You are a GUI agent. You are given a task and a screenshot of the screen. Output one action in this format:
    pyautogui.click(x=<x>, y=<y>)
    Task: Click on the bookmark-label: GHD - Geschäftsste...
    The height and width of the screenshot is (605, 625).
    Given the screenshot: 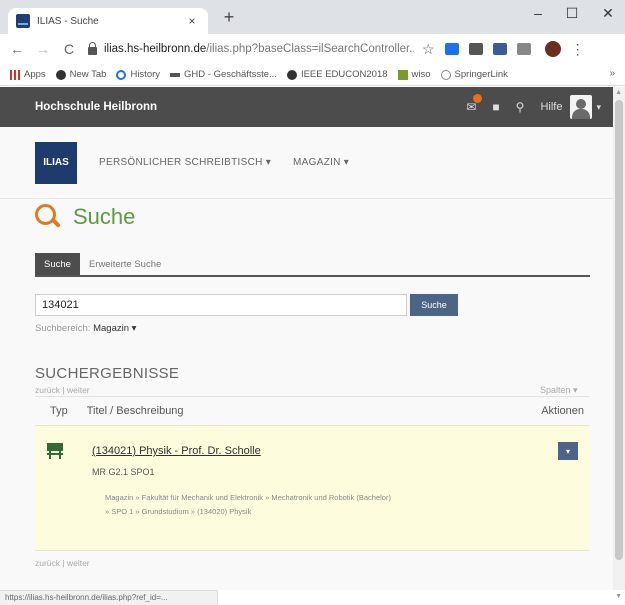 What is the action you would take?
    pyautogui.click(x=230, y=74)
    